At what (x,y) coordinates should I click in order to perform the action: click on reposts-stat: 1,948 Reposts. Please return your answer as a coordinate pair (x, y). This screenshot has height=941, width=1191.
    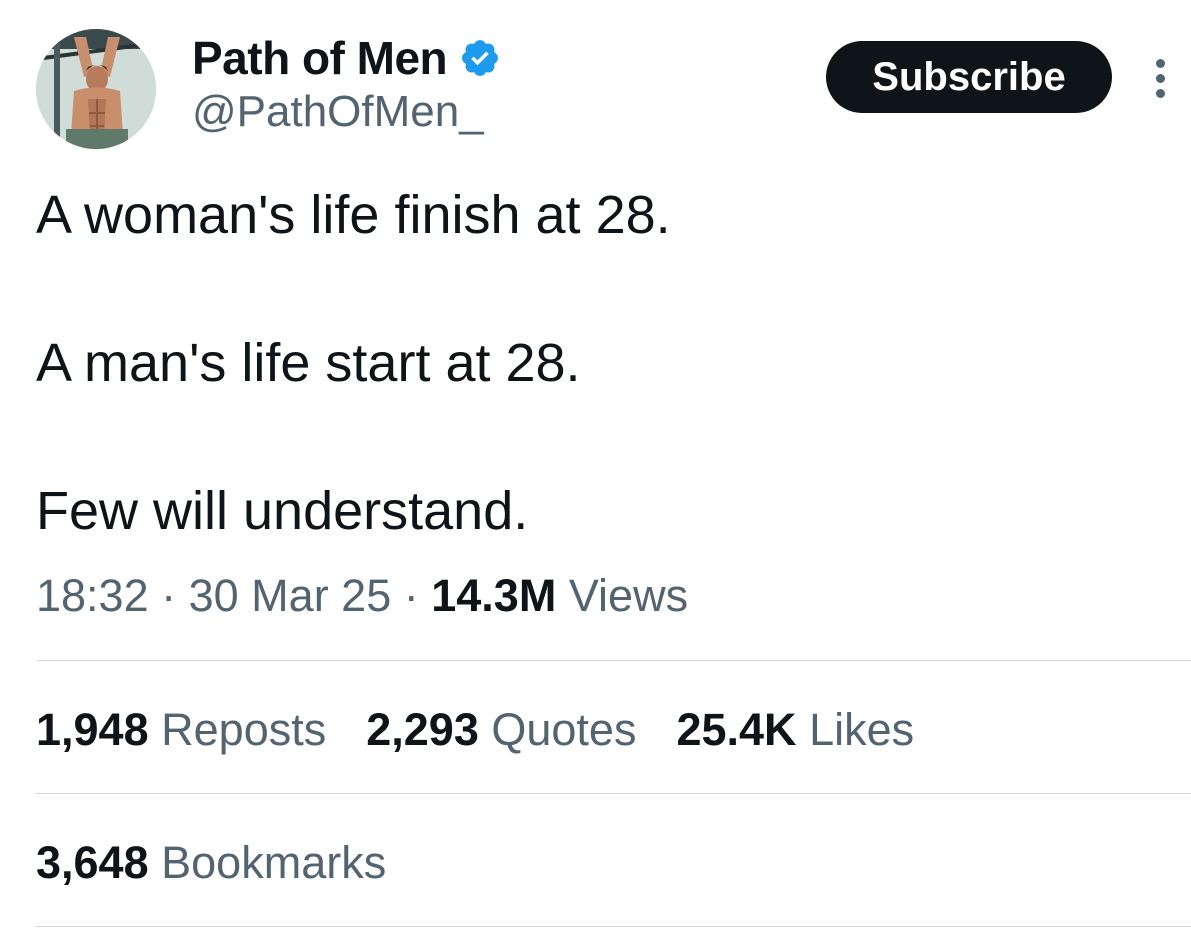
    Looking at the image, I should click on (181, 730).